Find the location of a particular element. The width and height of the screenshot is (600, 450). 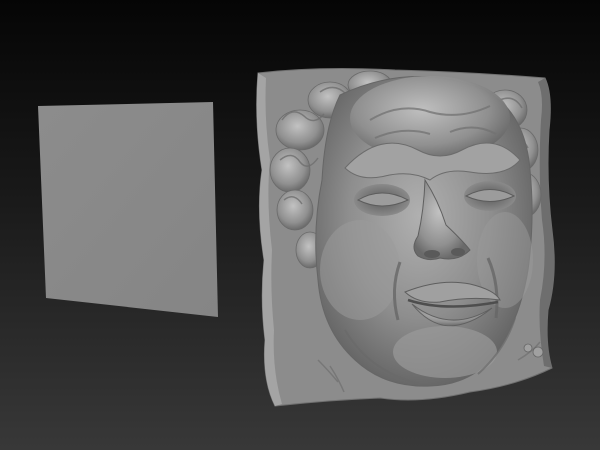

flat-plane-mesh is located at coordinates (128, 209).